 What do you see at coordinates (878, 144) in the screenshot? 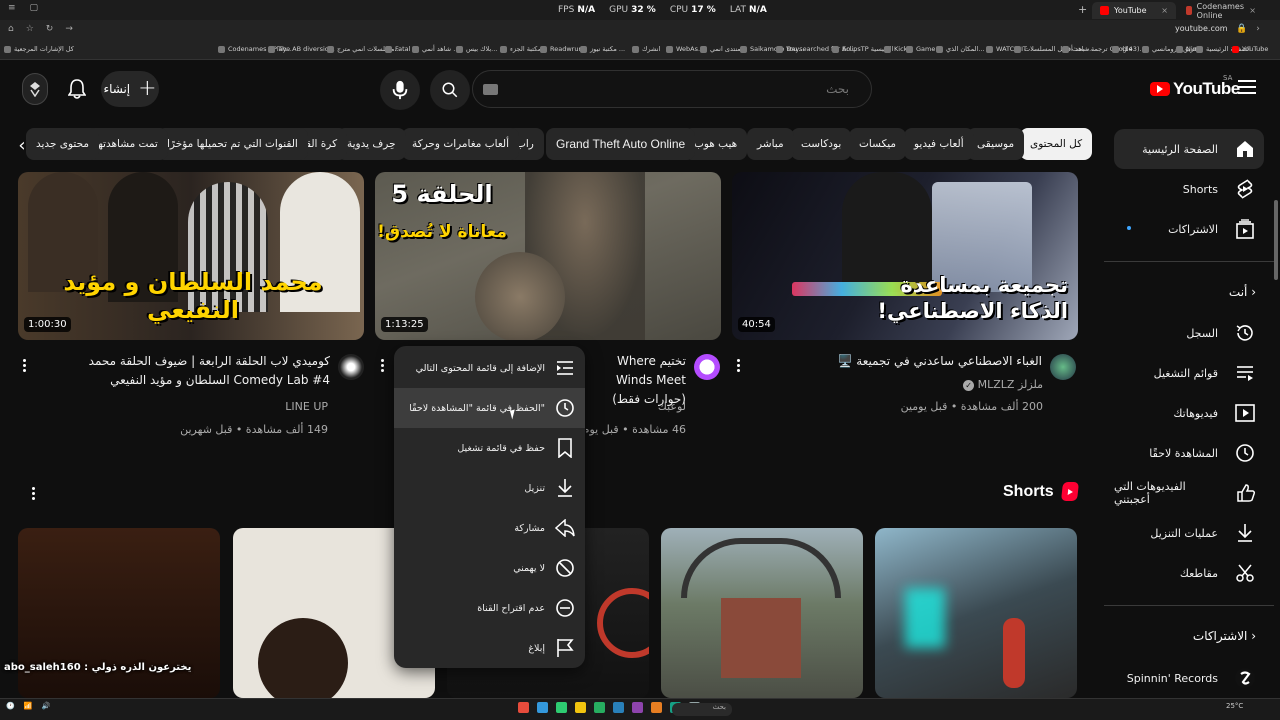
I see `chip-mixes: ميكسات` at bounding box center [878, 144].